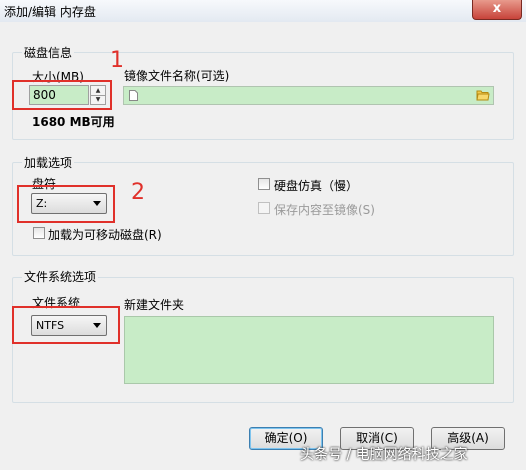 The height and width of the screenshot is (470, 526). Describe the element at coordinates (309, 350) in the screenshot. I see `new-folder-area` at that location.